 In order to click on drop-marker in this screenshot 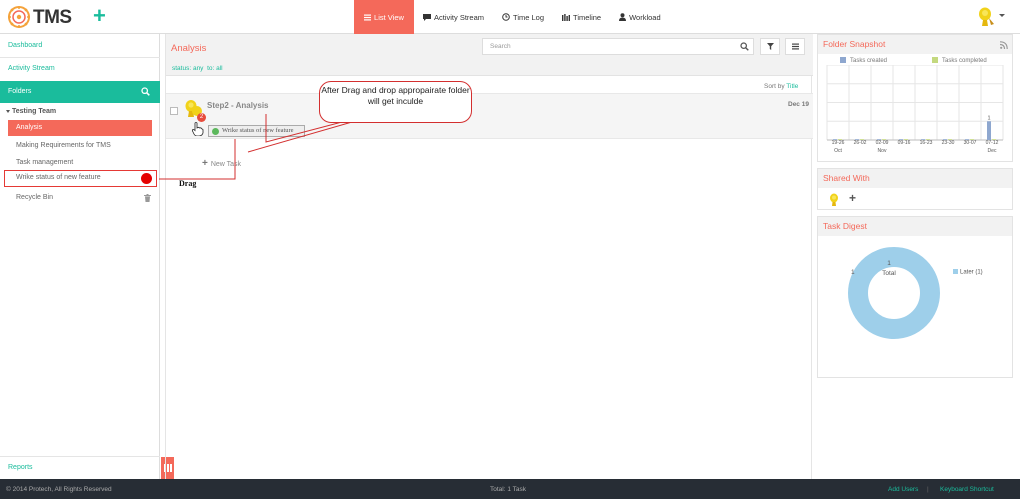, I will do `click(146, 178)`.